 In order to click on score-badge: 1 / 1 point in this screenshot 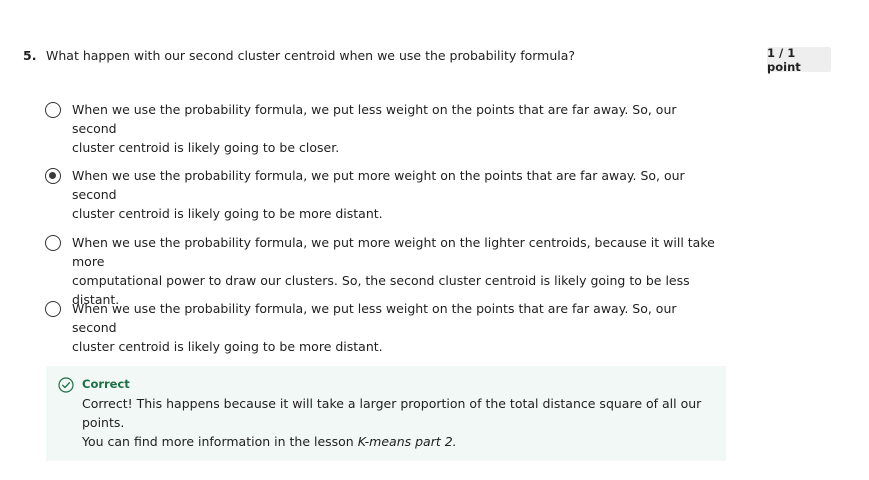, I will do `click(799, 60)`.